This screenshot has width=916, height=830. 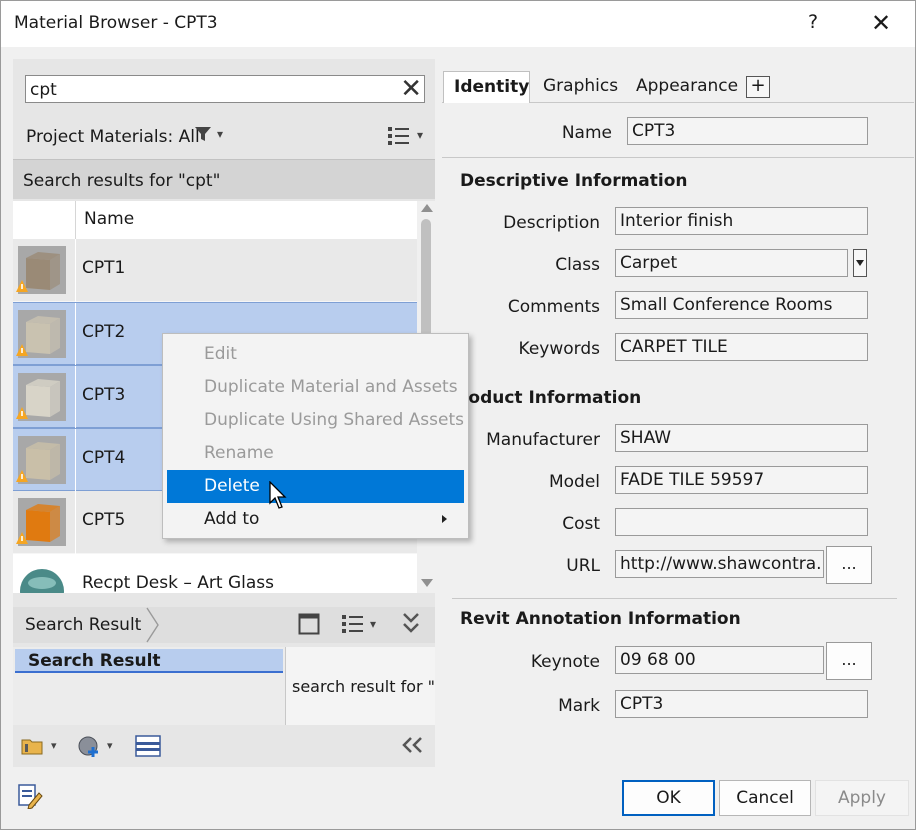 I want to click on context-menu-item-add-to: Add to, so click(x=315, y=519).